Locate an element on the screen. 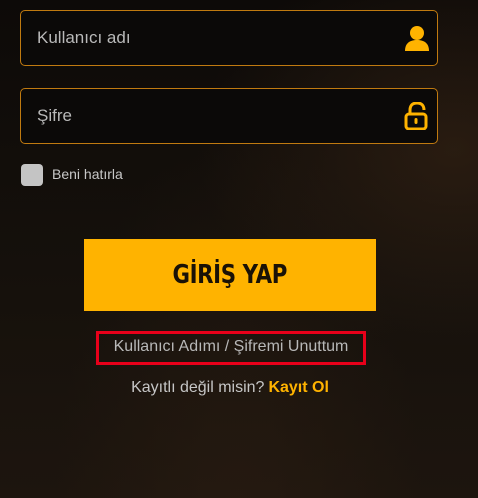 The image size is (478, 498). register-prompt-line: Kayıtlı değil misin? Kayıt Ol is located at coordinates (230, 388).